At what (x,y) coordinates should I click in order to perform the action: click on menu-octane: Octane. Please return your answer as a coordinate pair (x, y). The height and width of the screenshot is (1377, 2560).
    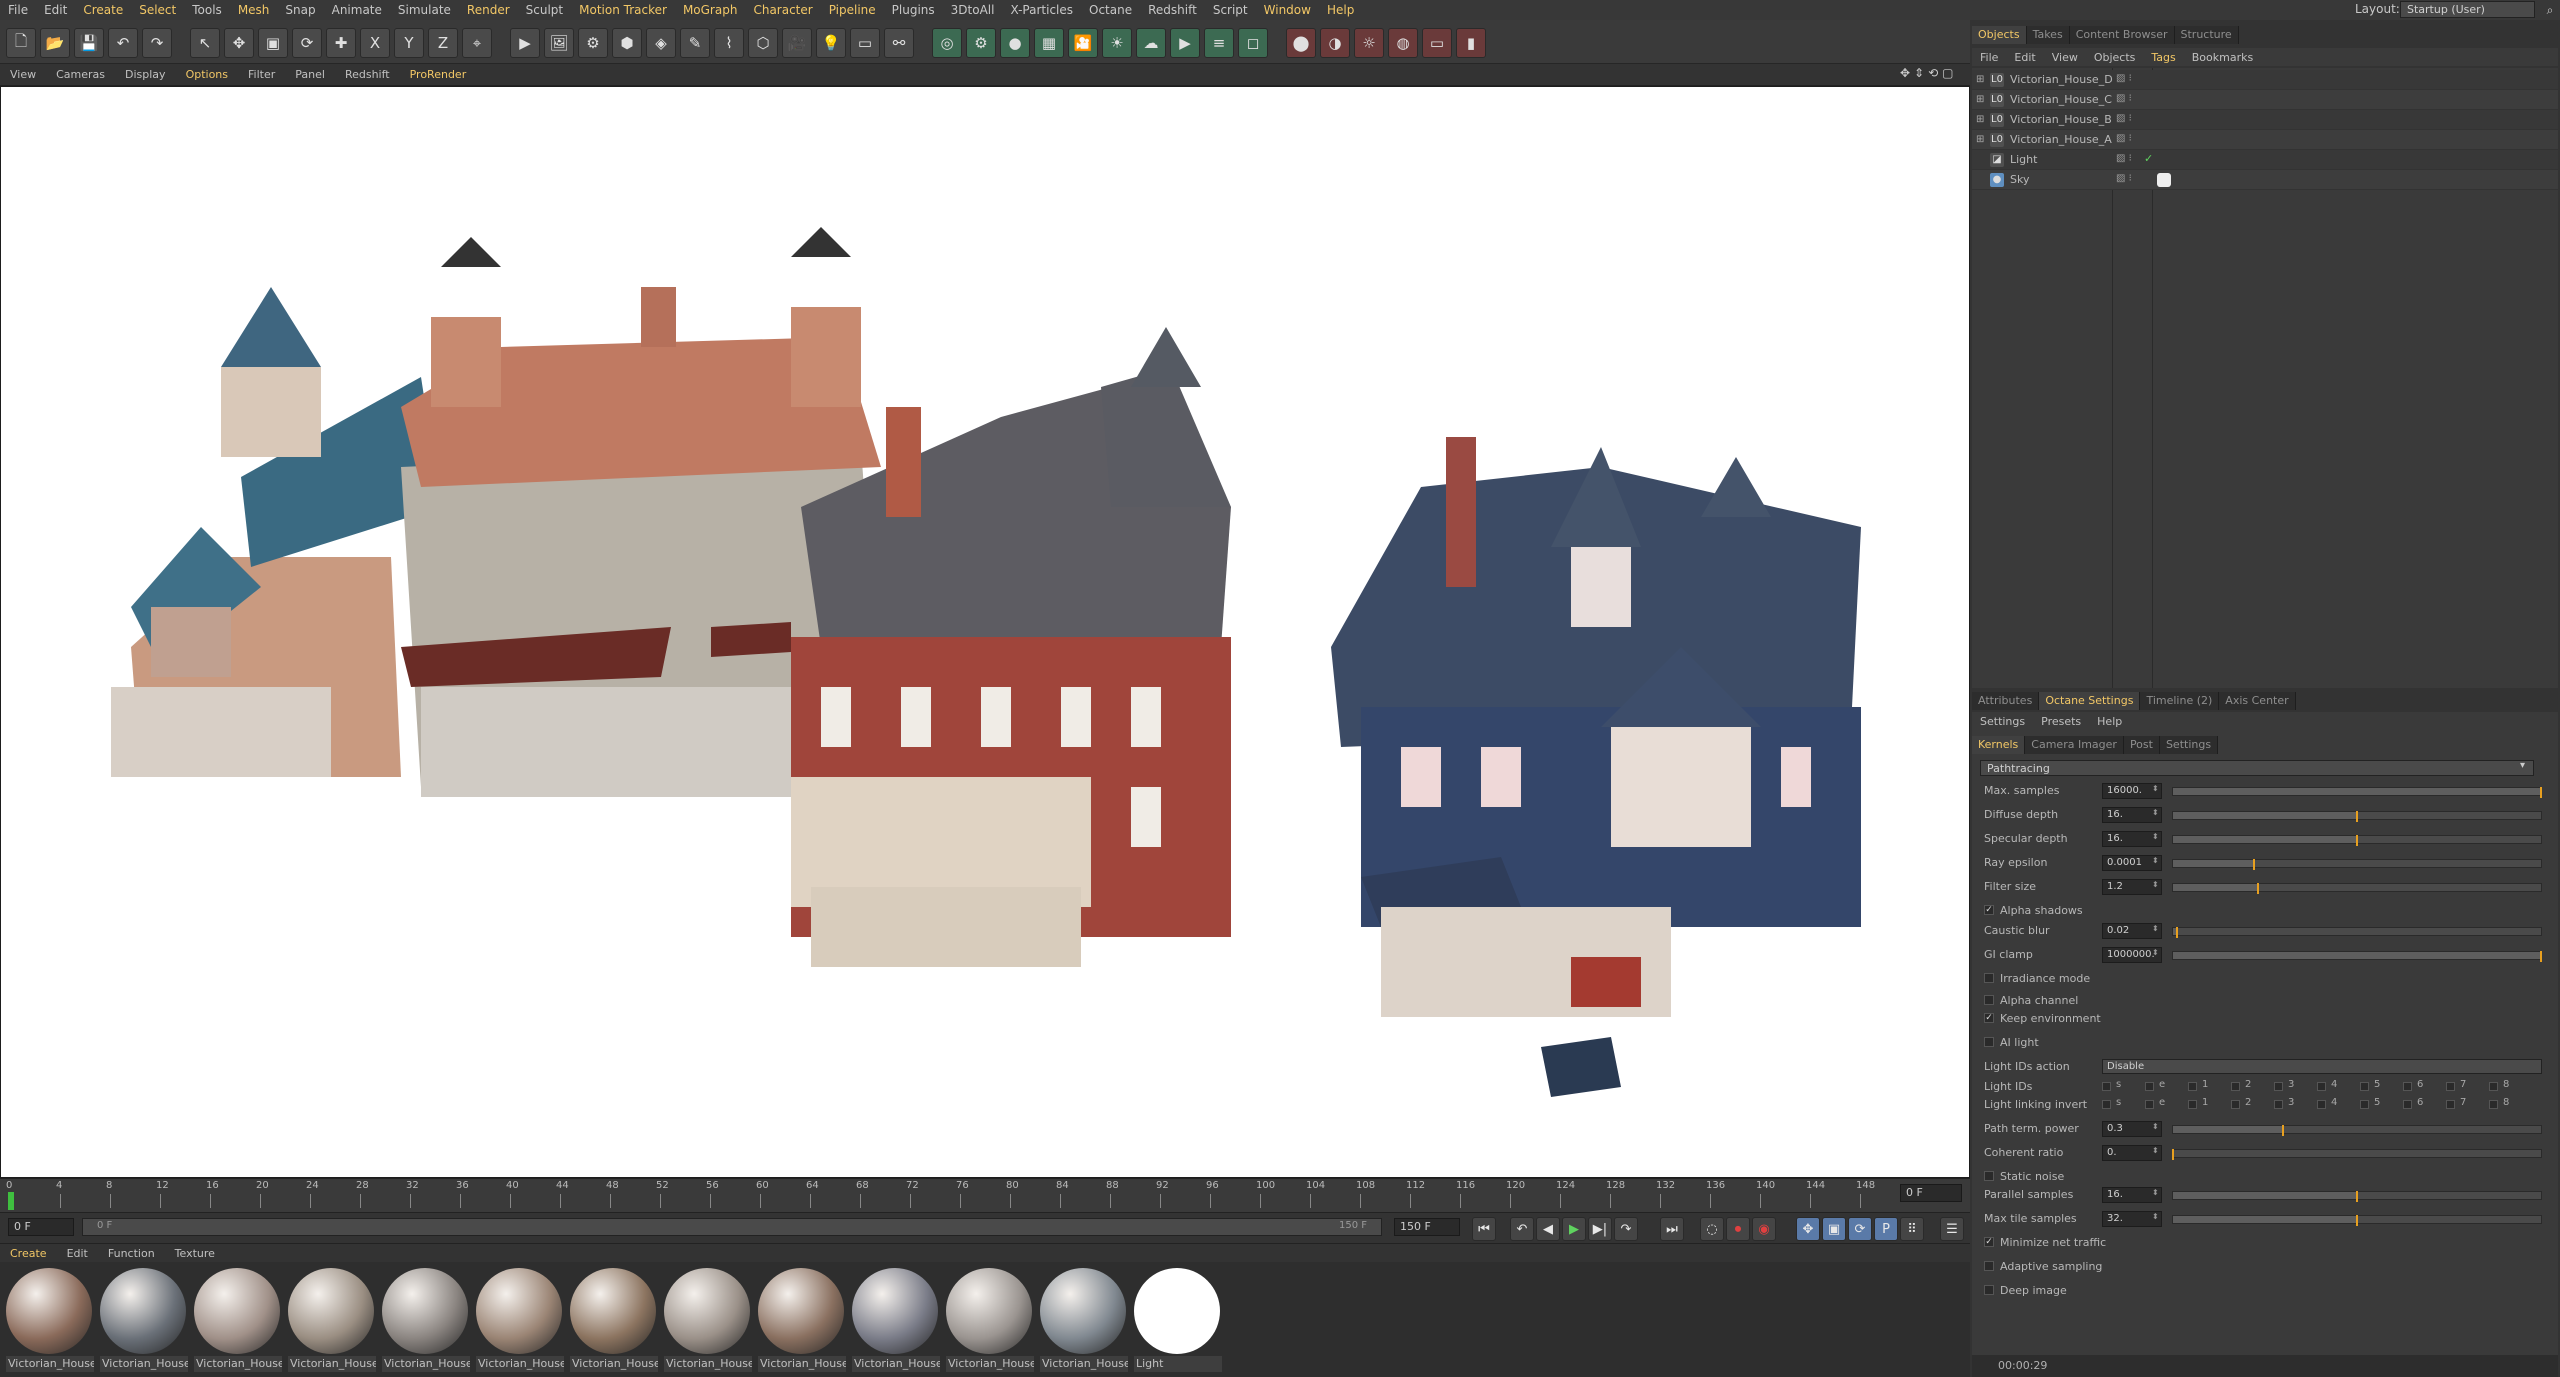
    Looking at the image, I should click on (1110, 10).